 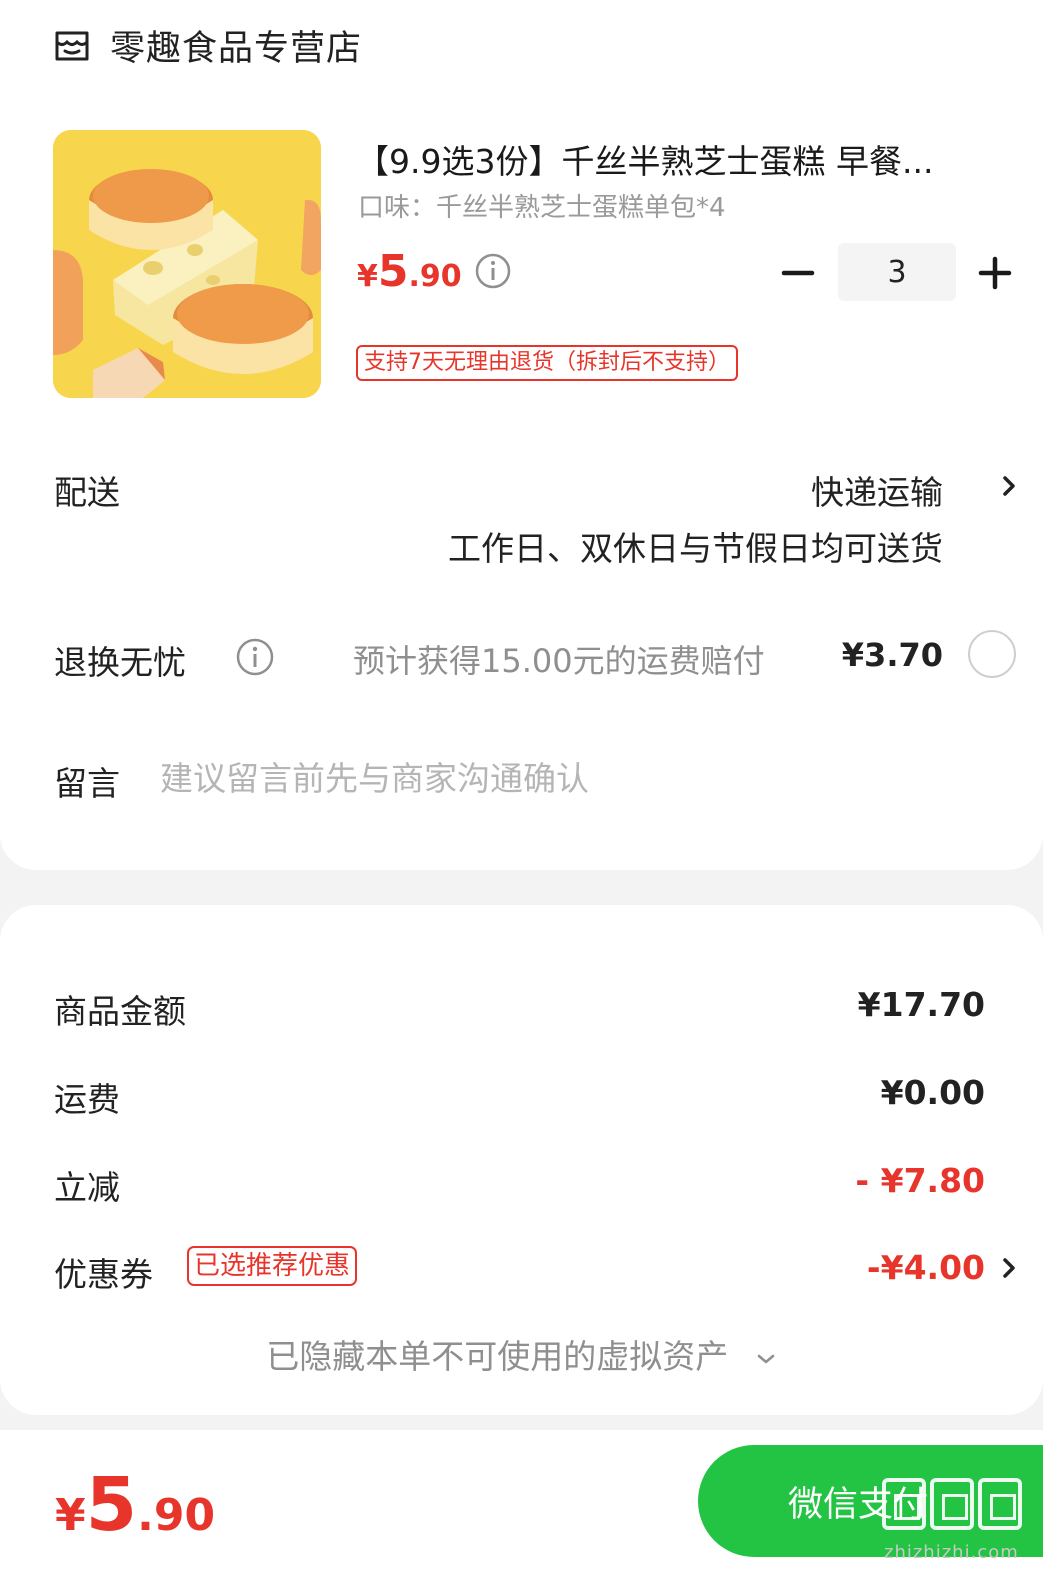 What do you see at coordinates (798, 273) in the screenshot?
I see `minus-icon` at bounding box center [798, 273].